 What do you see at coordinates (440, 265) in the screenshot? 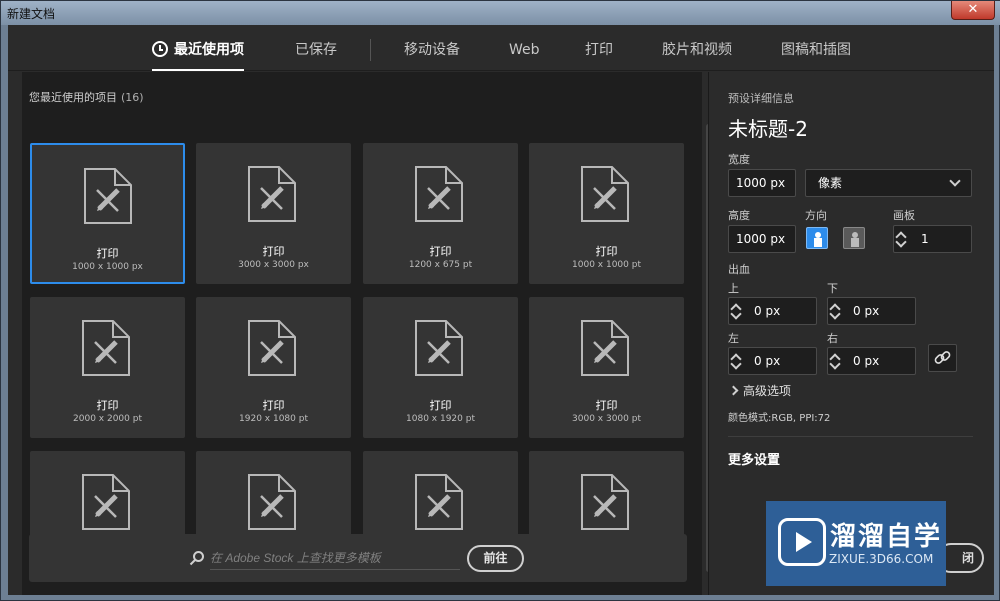
I see `preset-size: 1200 x 675 pt` at bounding box center [440, 265].